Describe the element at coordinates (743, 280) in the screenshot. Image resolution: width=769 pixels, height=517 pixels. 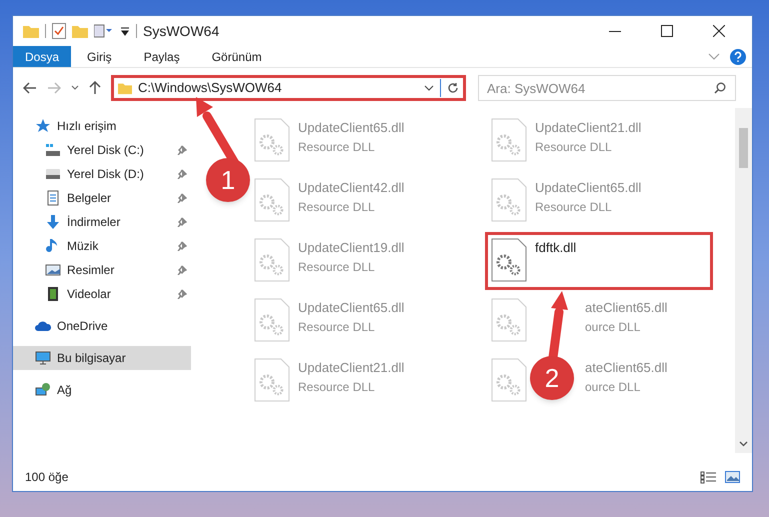
I see `scrollbar` at that location.